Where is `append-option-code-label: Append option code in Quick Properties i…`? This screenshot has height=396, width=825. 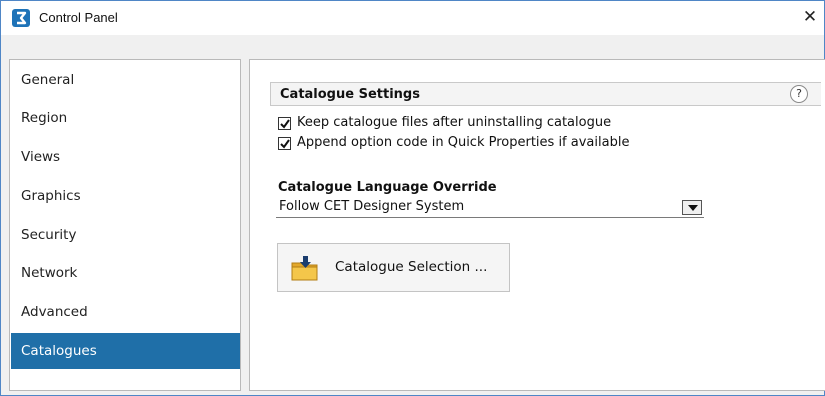 append-option-code-label: Append option code in Quick Properties i… is located at coordinates (463, 142).